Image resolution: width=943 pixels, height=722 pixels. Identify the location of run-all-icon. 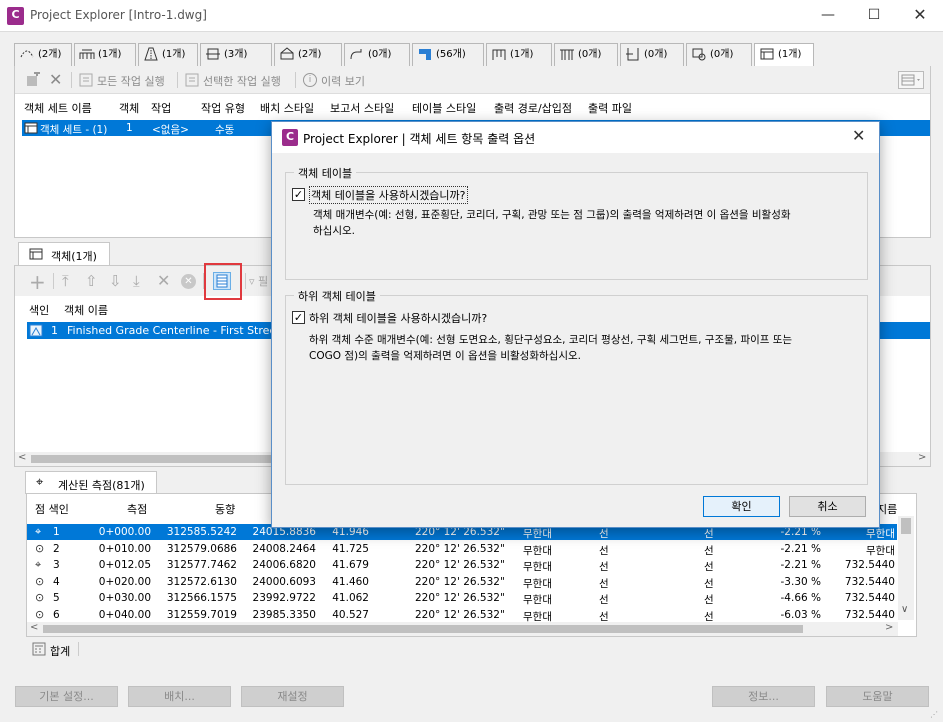
(86, 80).